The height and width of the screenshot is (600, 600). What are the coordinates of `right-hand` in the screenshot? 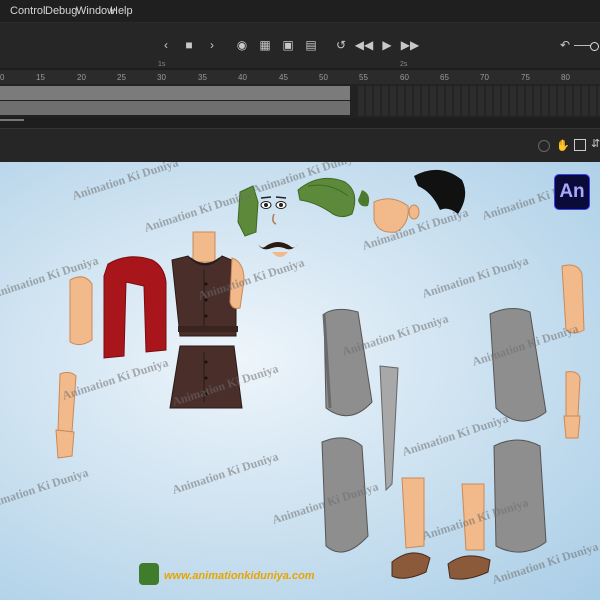 It's located at (572, 427).